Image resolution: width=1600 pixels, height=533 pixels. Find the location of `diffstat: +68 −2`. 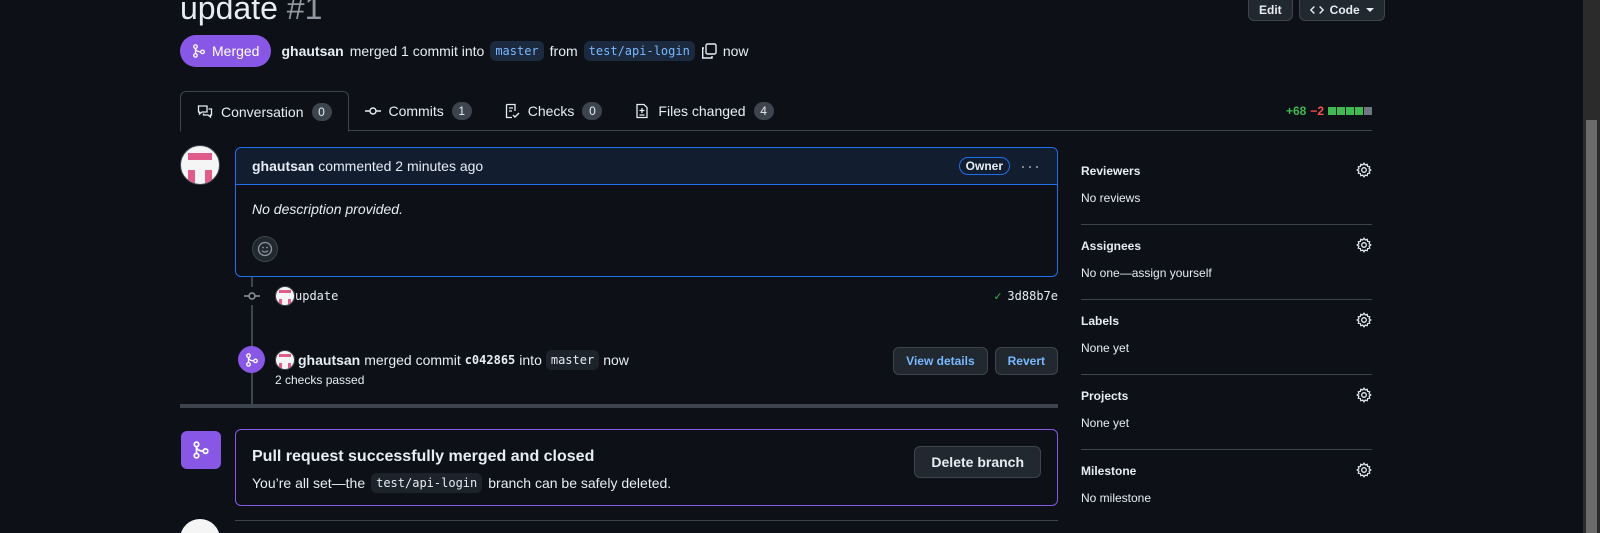

diffstat: +68 −2 is located at coordinates (1329, 111).